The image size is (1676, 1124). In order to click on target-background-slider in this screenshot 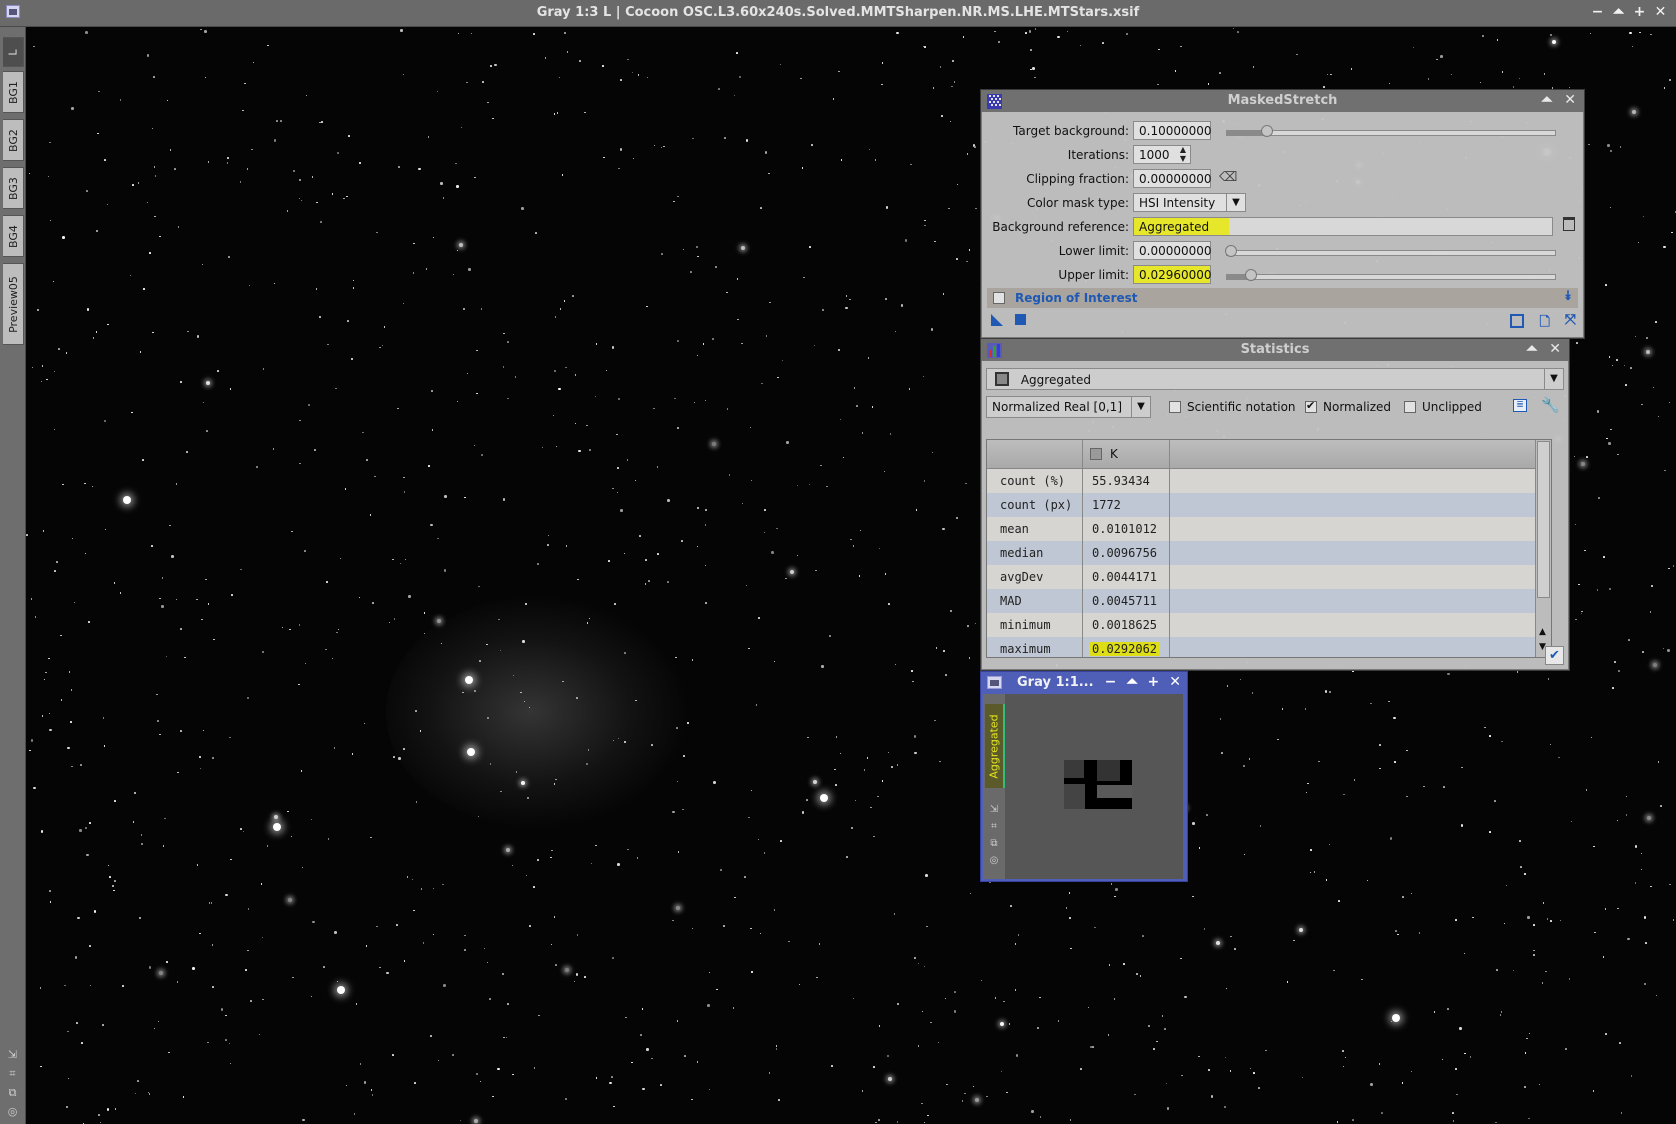, I will do `click(1391, 131)`.